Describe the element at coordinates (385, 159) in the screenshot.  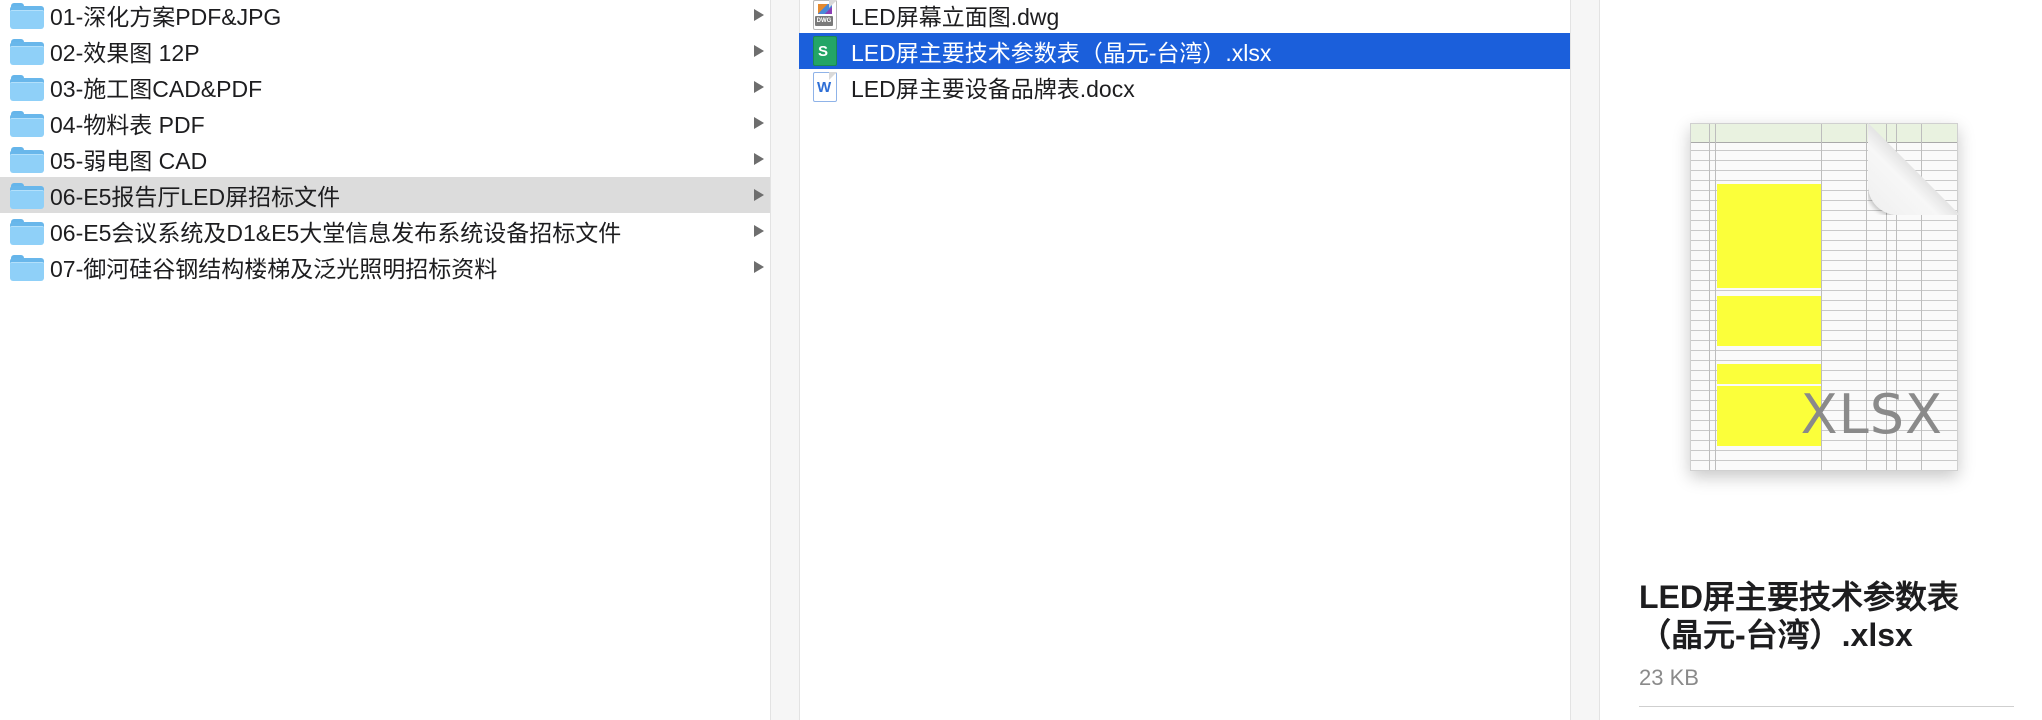
I see `folder-row: 05-弱电图 CAD` at that location.